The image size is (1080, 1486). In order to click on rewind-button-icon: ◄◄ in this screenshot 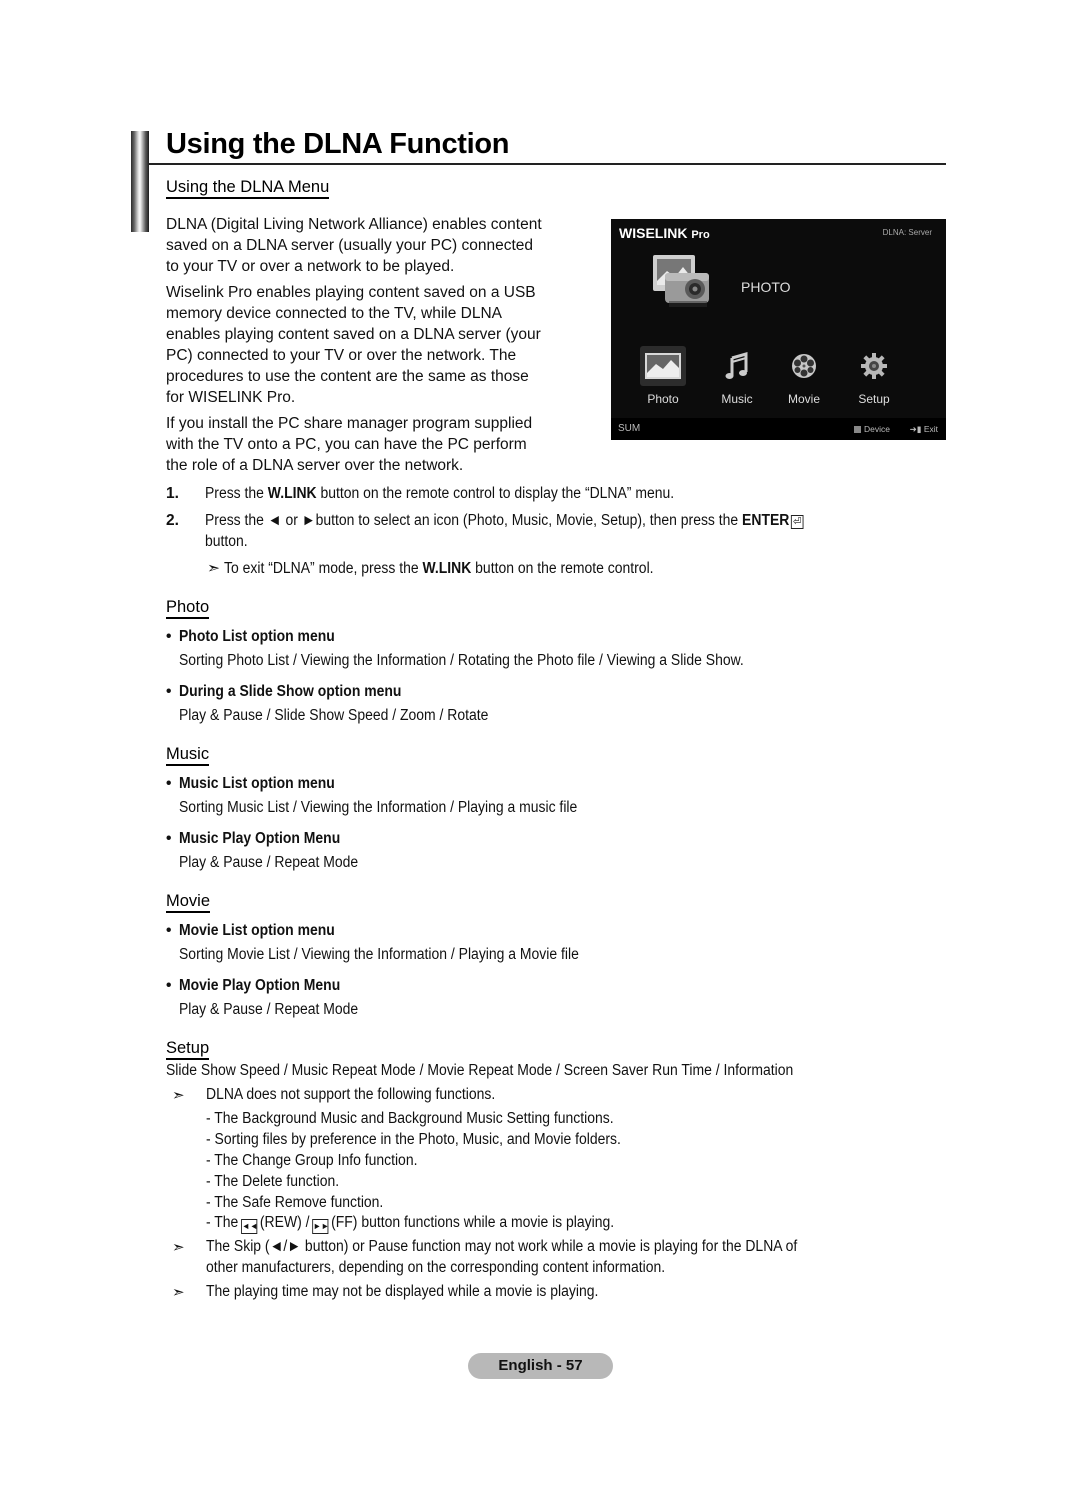, I will do `click(249, 1226)`.